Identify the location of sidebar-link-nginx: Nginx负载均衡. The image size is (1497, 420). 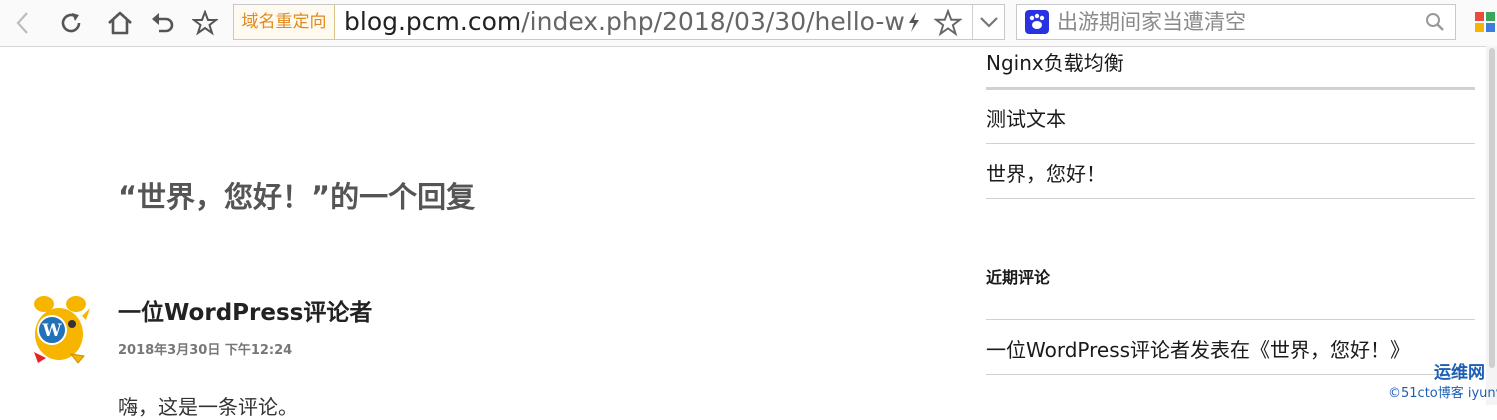
(1230, 61).